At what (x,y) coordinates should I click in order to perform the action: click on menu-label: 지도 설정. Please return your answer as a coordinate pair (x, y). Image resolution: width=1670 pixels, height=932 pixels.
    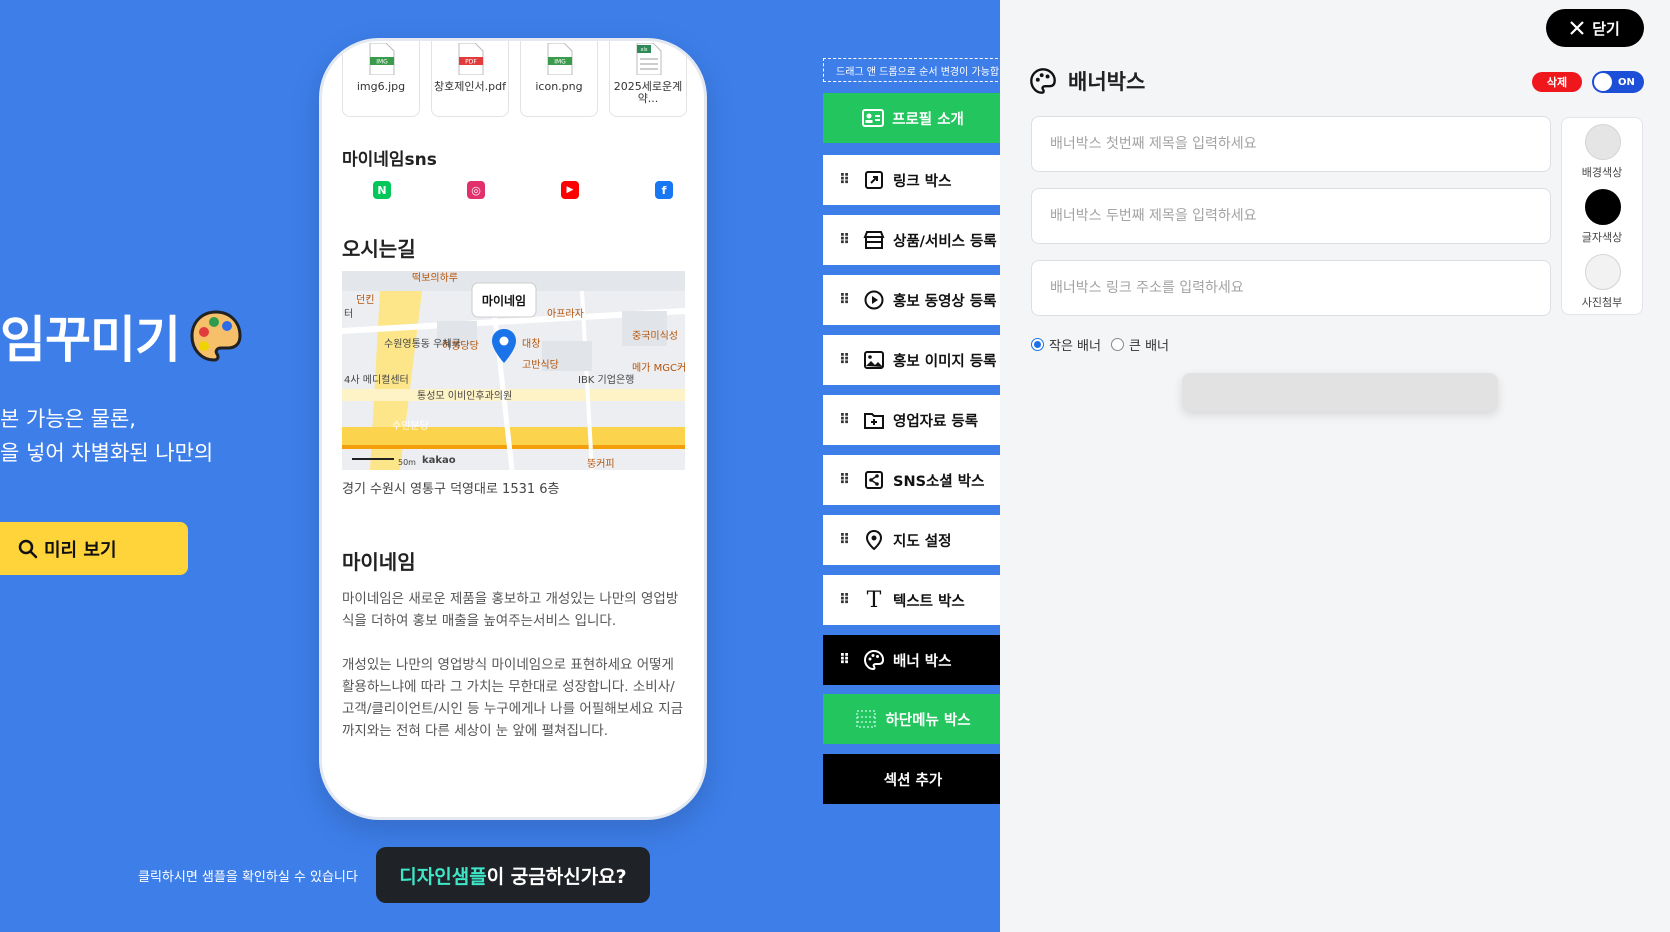
    Looking at the image, I should click on (922, 541).